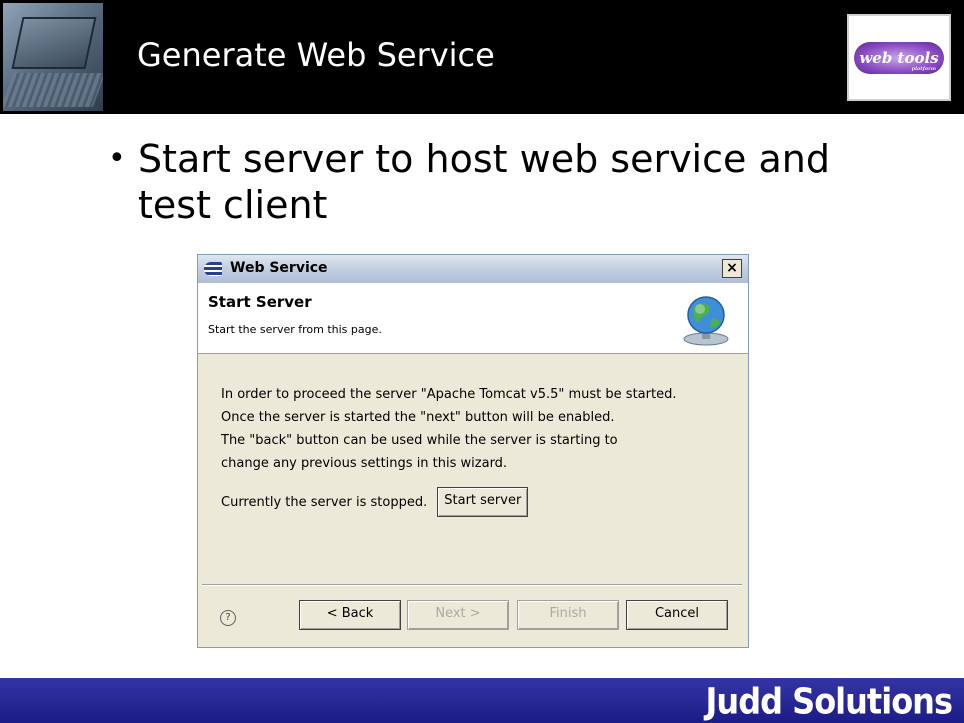 This screenshot has width=964, height=723. What do you see at coordinates (568, 615) in the screenshot?
I see `finish-button: Finish` at bounding box center [568, 615].